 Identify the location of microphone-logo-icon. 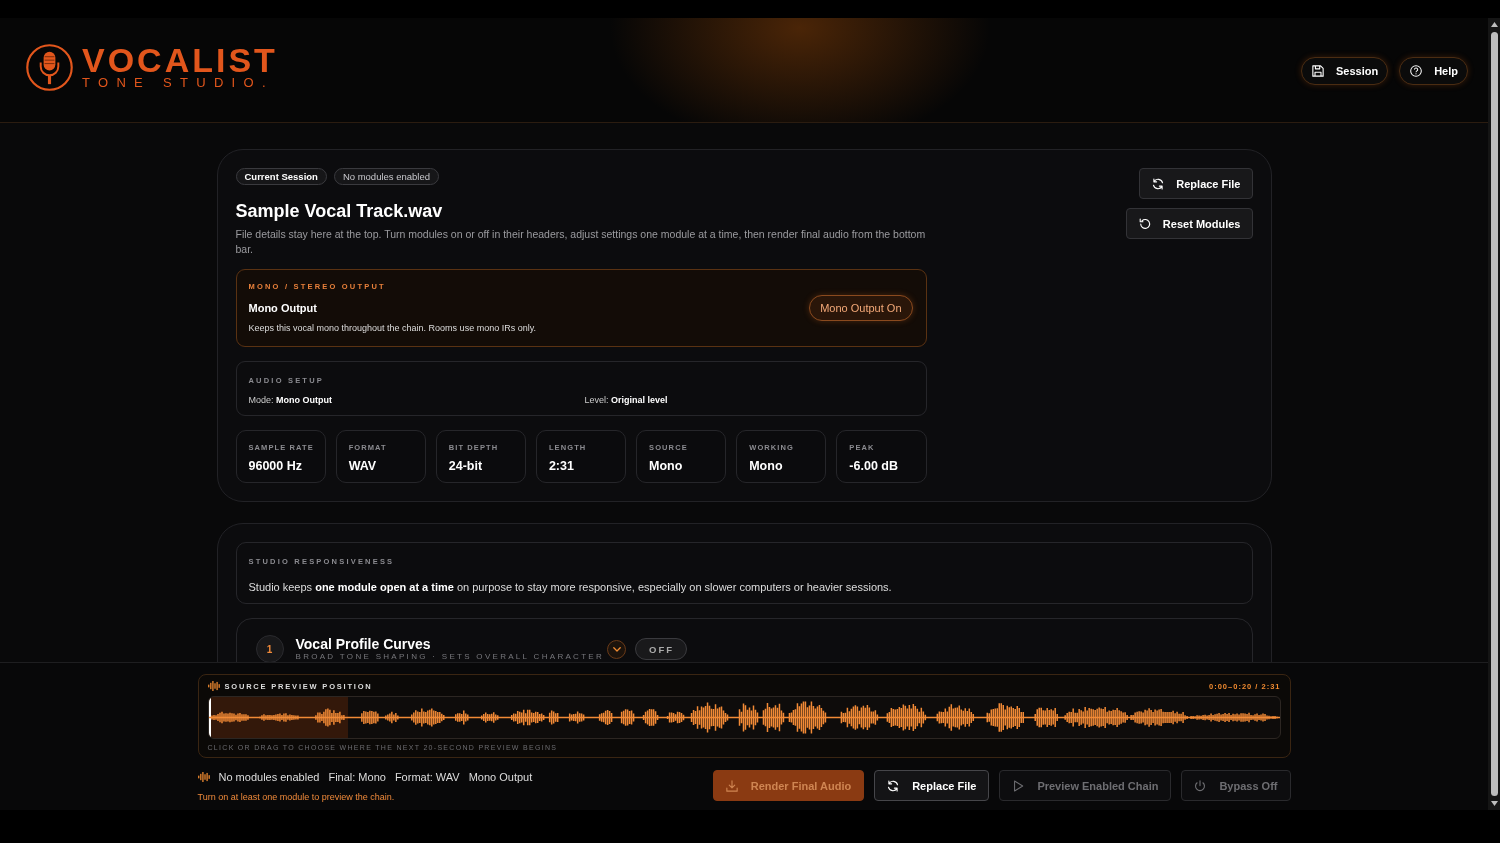
(49, 67).